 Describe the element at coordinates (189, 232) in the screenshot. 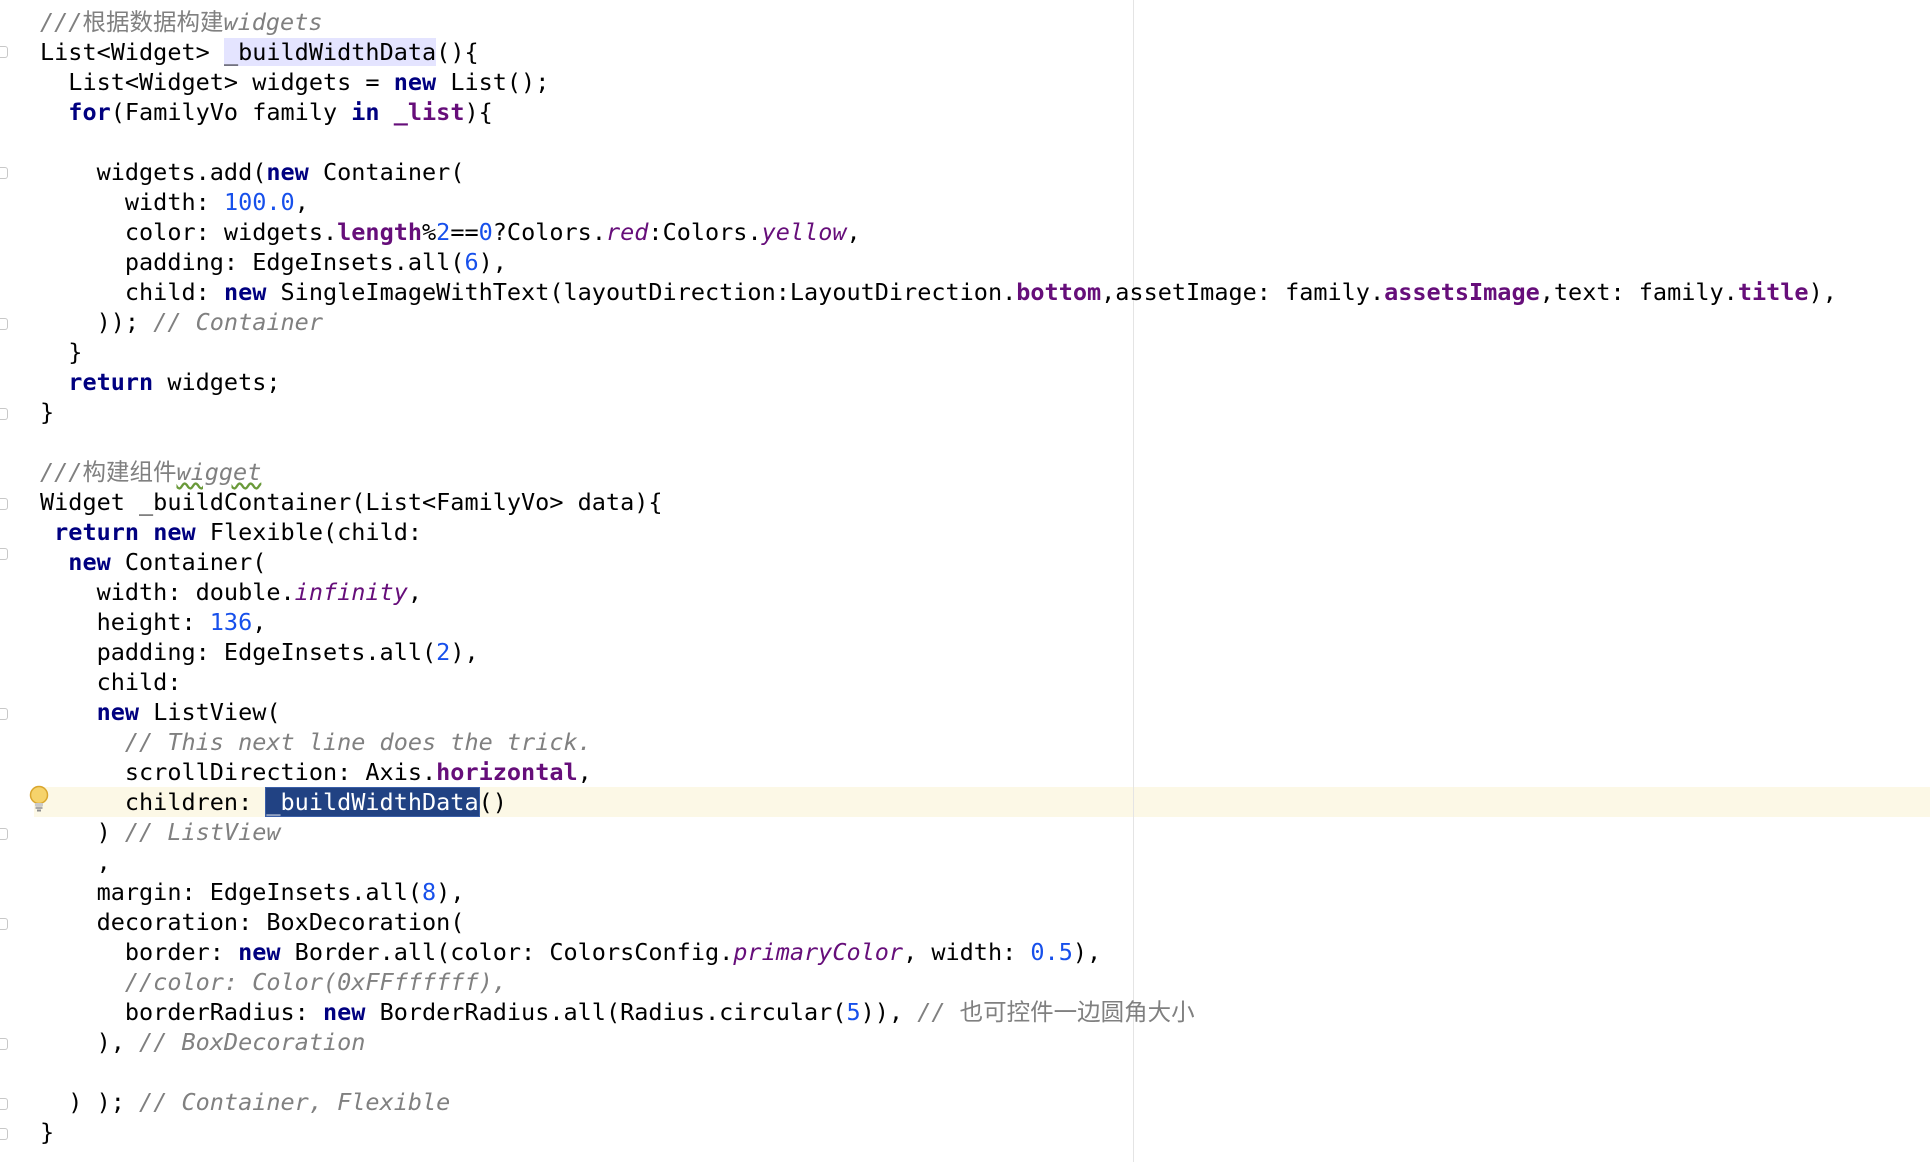

I see `code-token: color: widgets.` at that location.